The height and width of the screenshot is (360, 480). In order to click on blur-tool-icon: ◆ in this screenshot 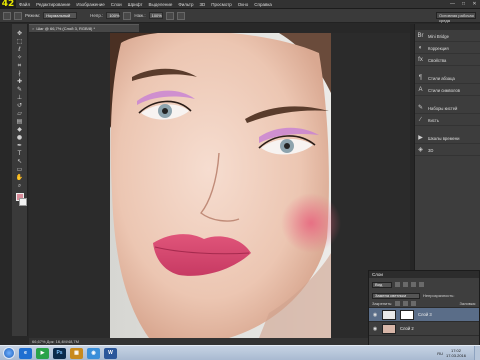, I will do `click(19, 129)`.